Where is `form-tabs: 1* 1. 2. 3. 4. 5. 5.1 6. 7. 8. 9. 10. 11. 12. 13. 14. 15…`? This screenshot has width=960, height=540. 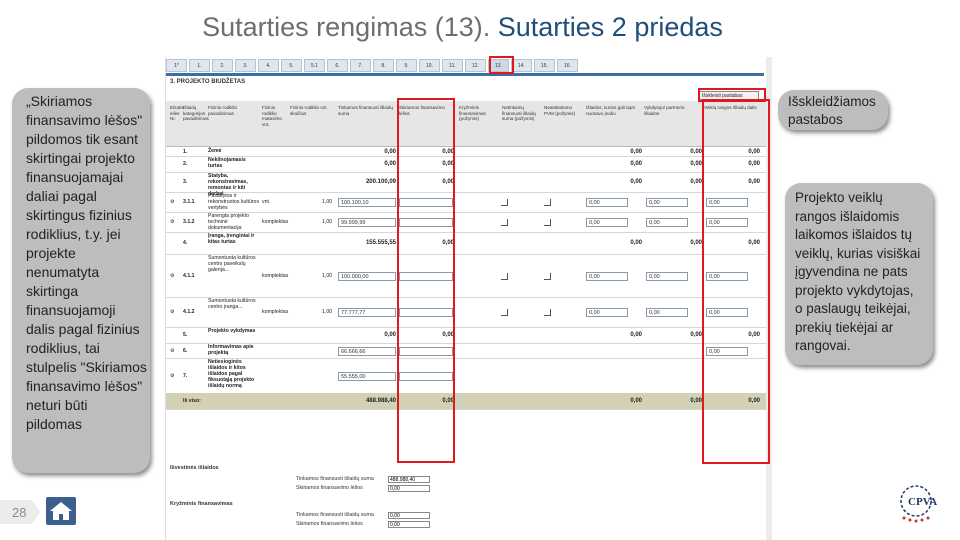 form-tabs: 1* 1. 2. 3. 4. 5. 5.1 6. 7. 8. 9. 10. 11. 12. 13. 14. 15… is located at coordinates (373, 66).